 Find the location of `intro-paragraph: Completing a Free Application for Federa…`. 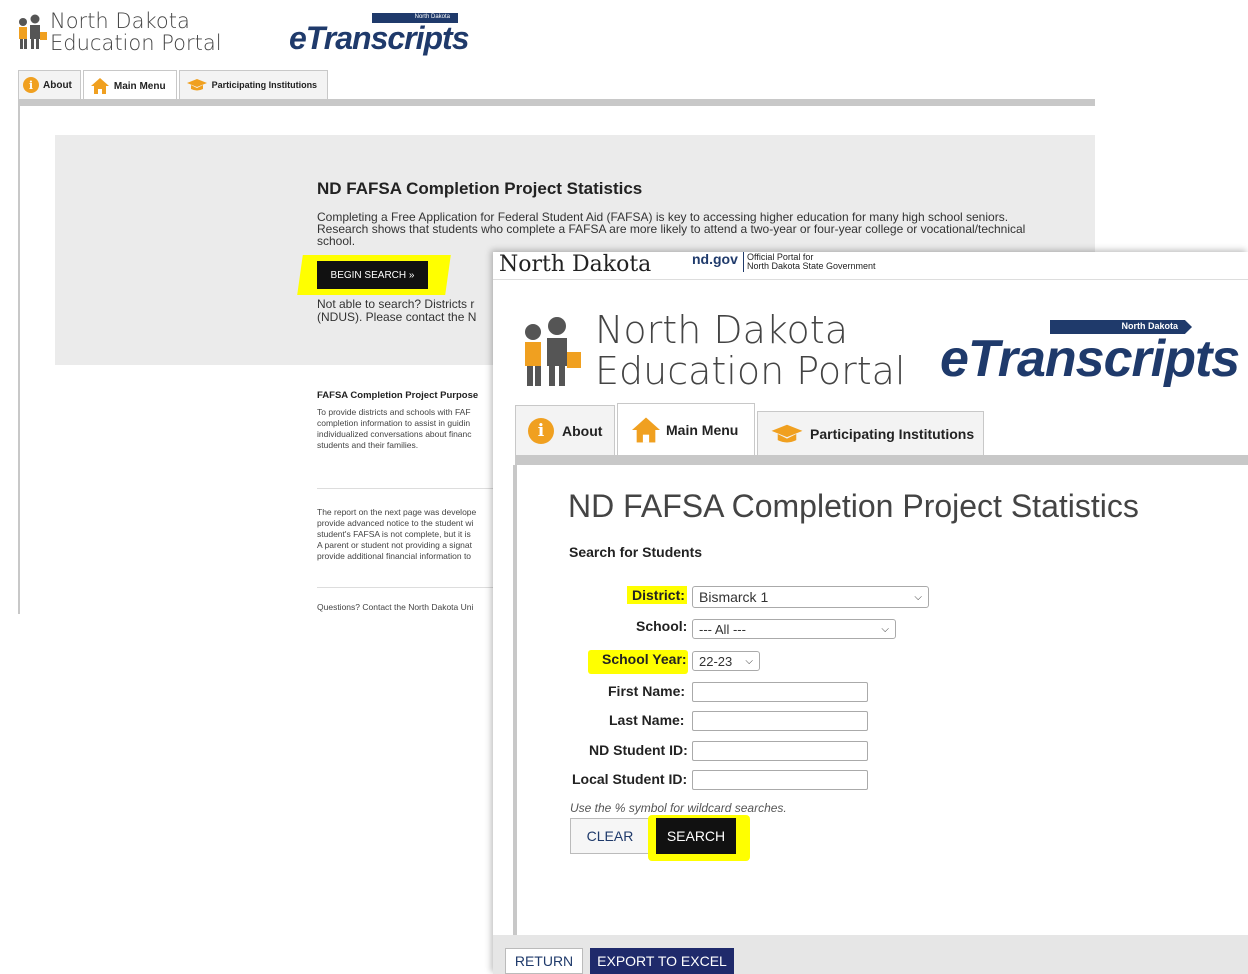

intro-paragraph: Completing a Free Application for Federa… is located at coordinates (671, 229).